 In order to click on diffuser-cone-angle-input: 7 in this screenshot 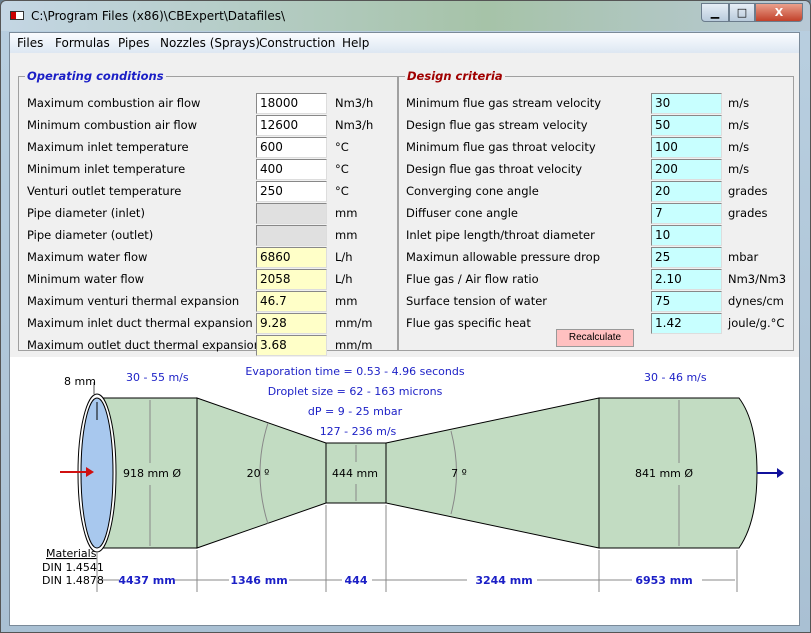, I will do `click(686, 213)`.